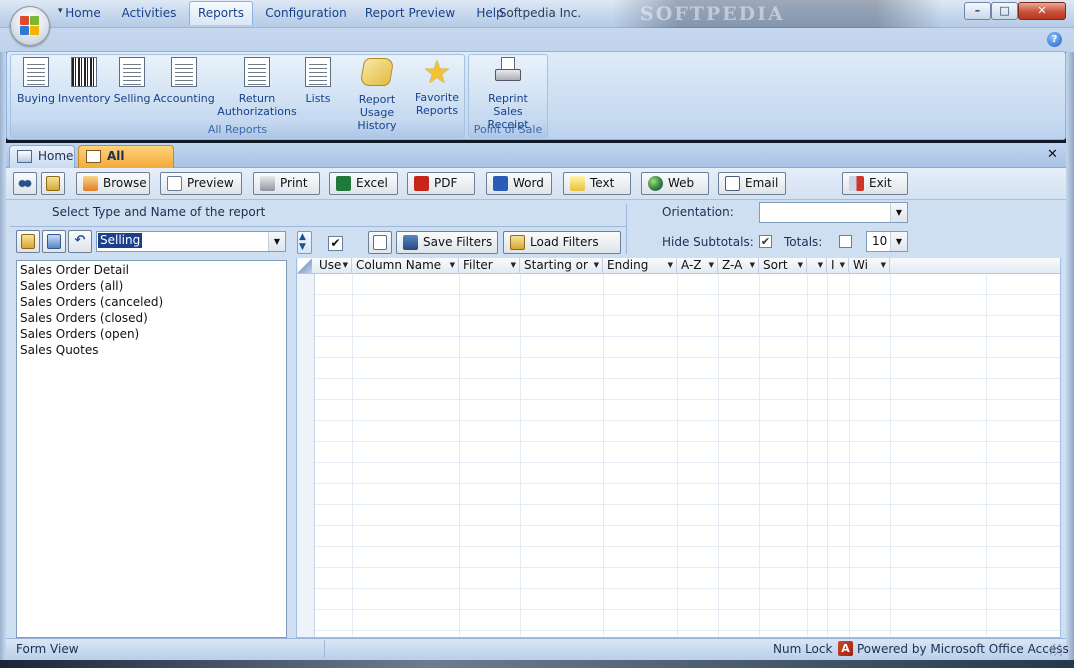  What do you see at coordinates (174, 183) in the screenshot?
I see `magnifier-icon` at bounding box center [174, 183].